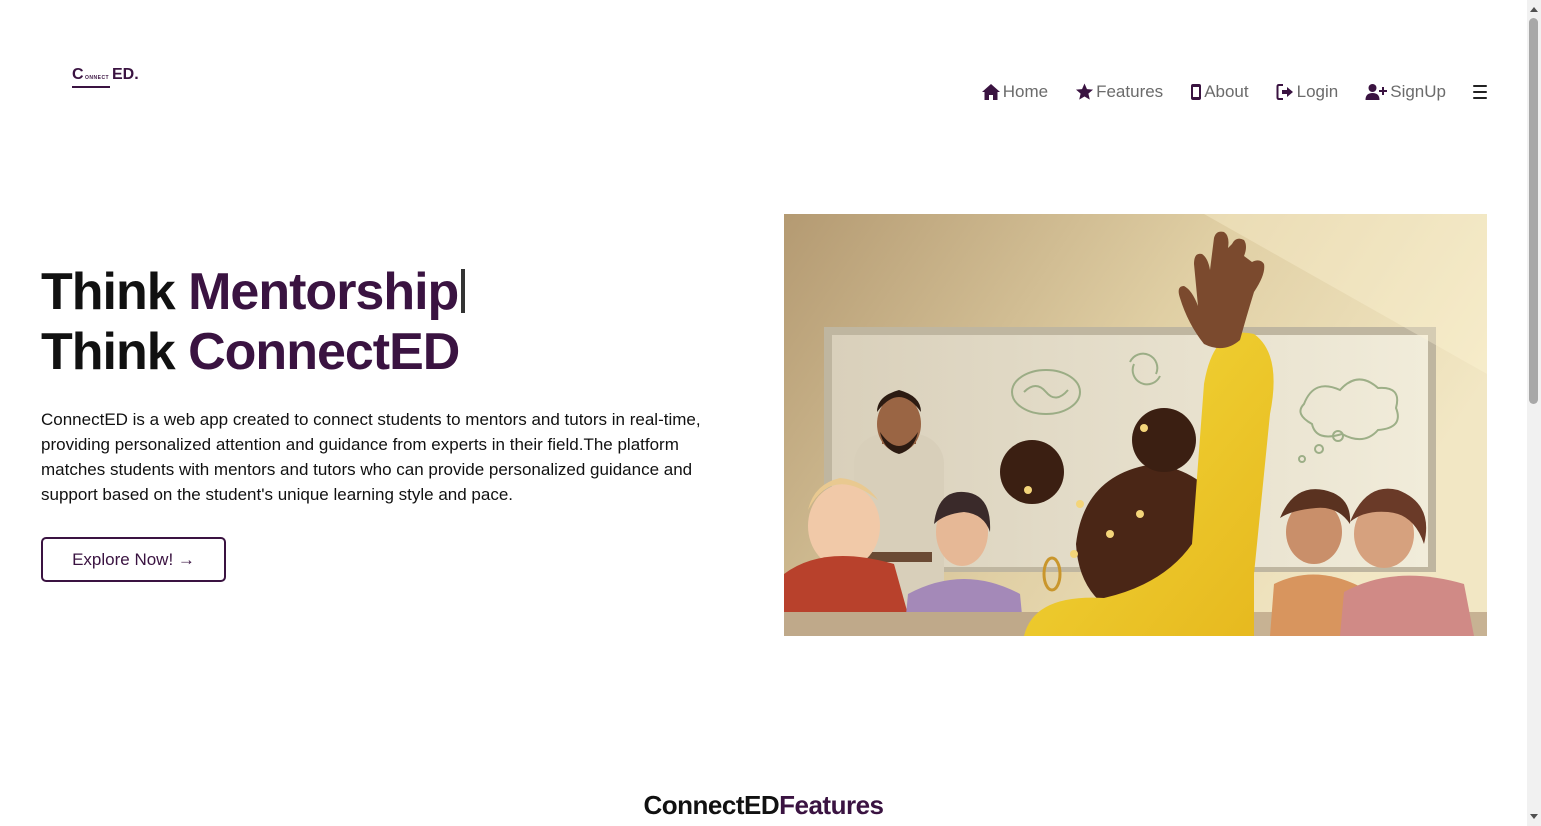  I want to click on hamburger-icon, so click(1480, 92).